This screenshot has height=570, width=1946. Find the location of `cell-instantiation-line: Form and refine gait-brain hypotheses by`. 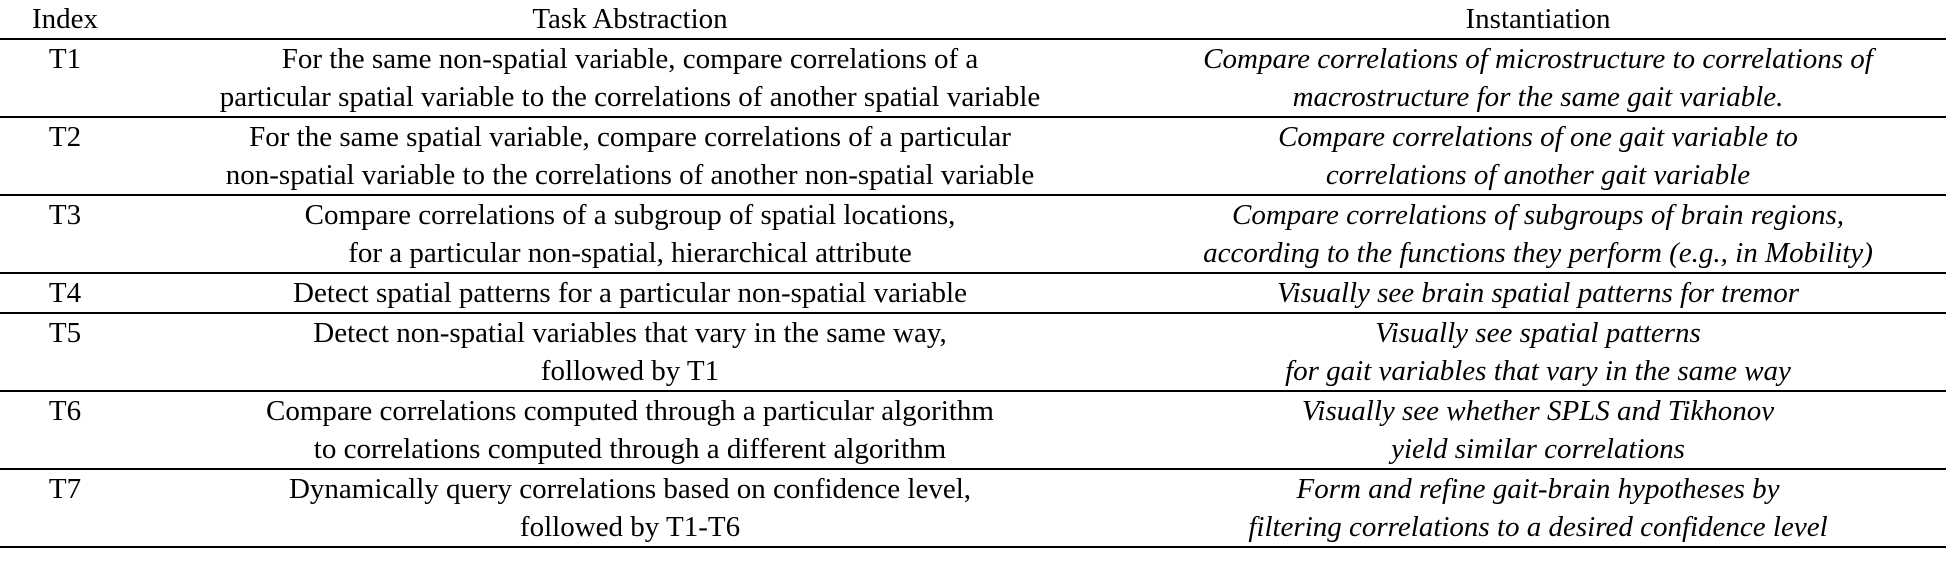

cell-instantiation-line: Form and refine gait-brain hypotheses by is located at coordinates (1538, 489).